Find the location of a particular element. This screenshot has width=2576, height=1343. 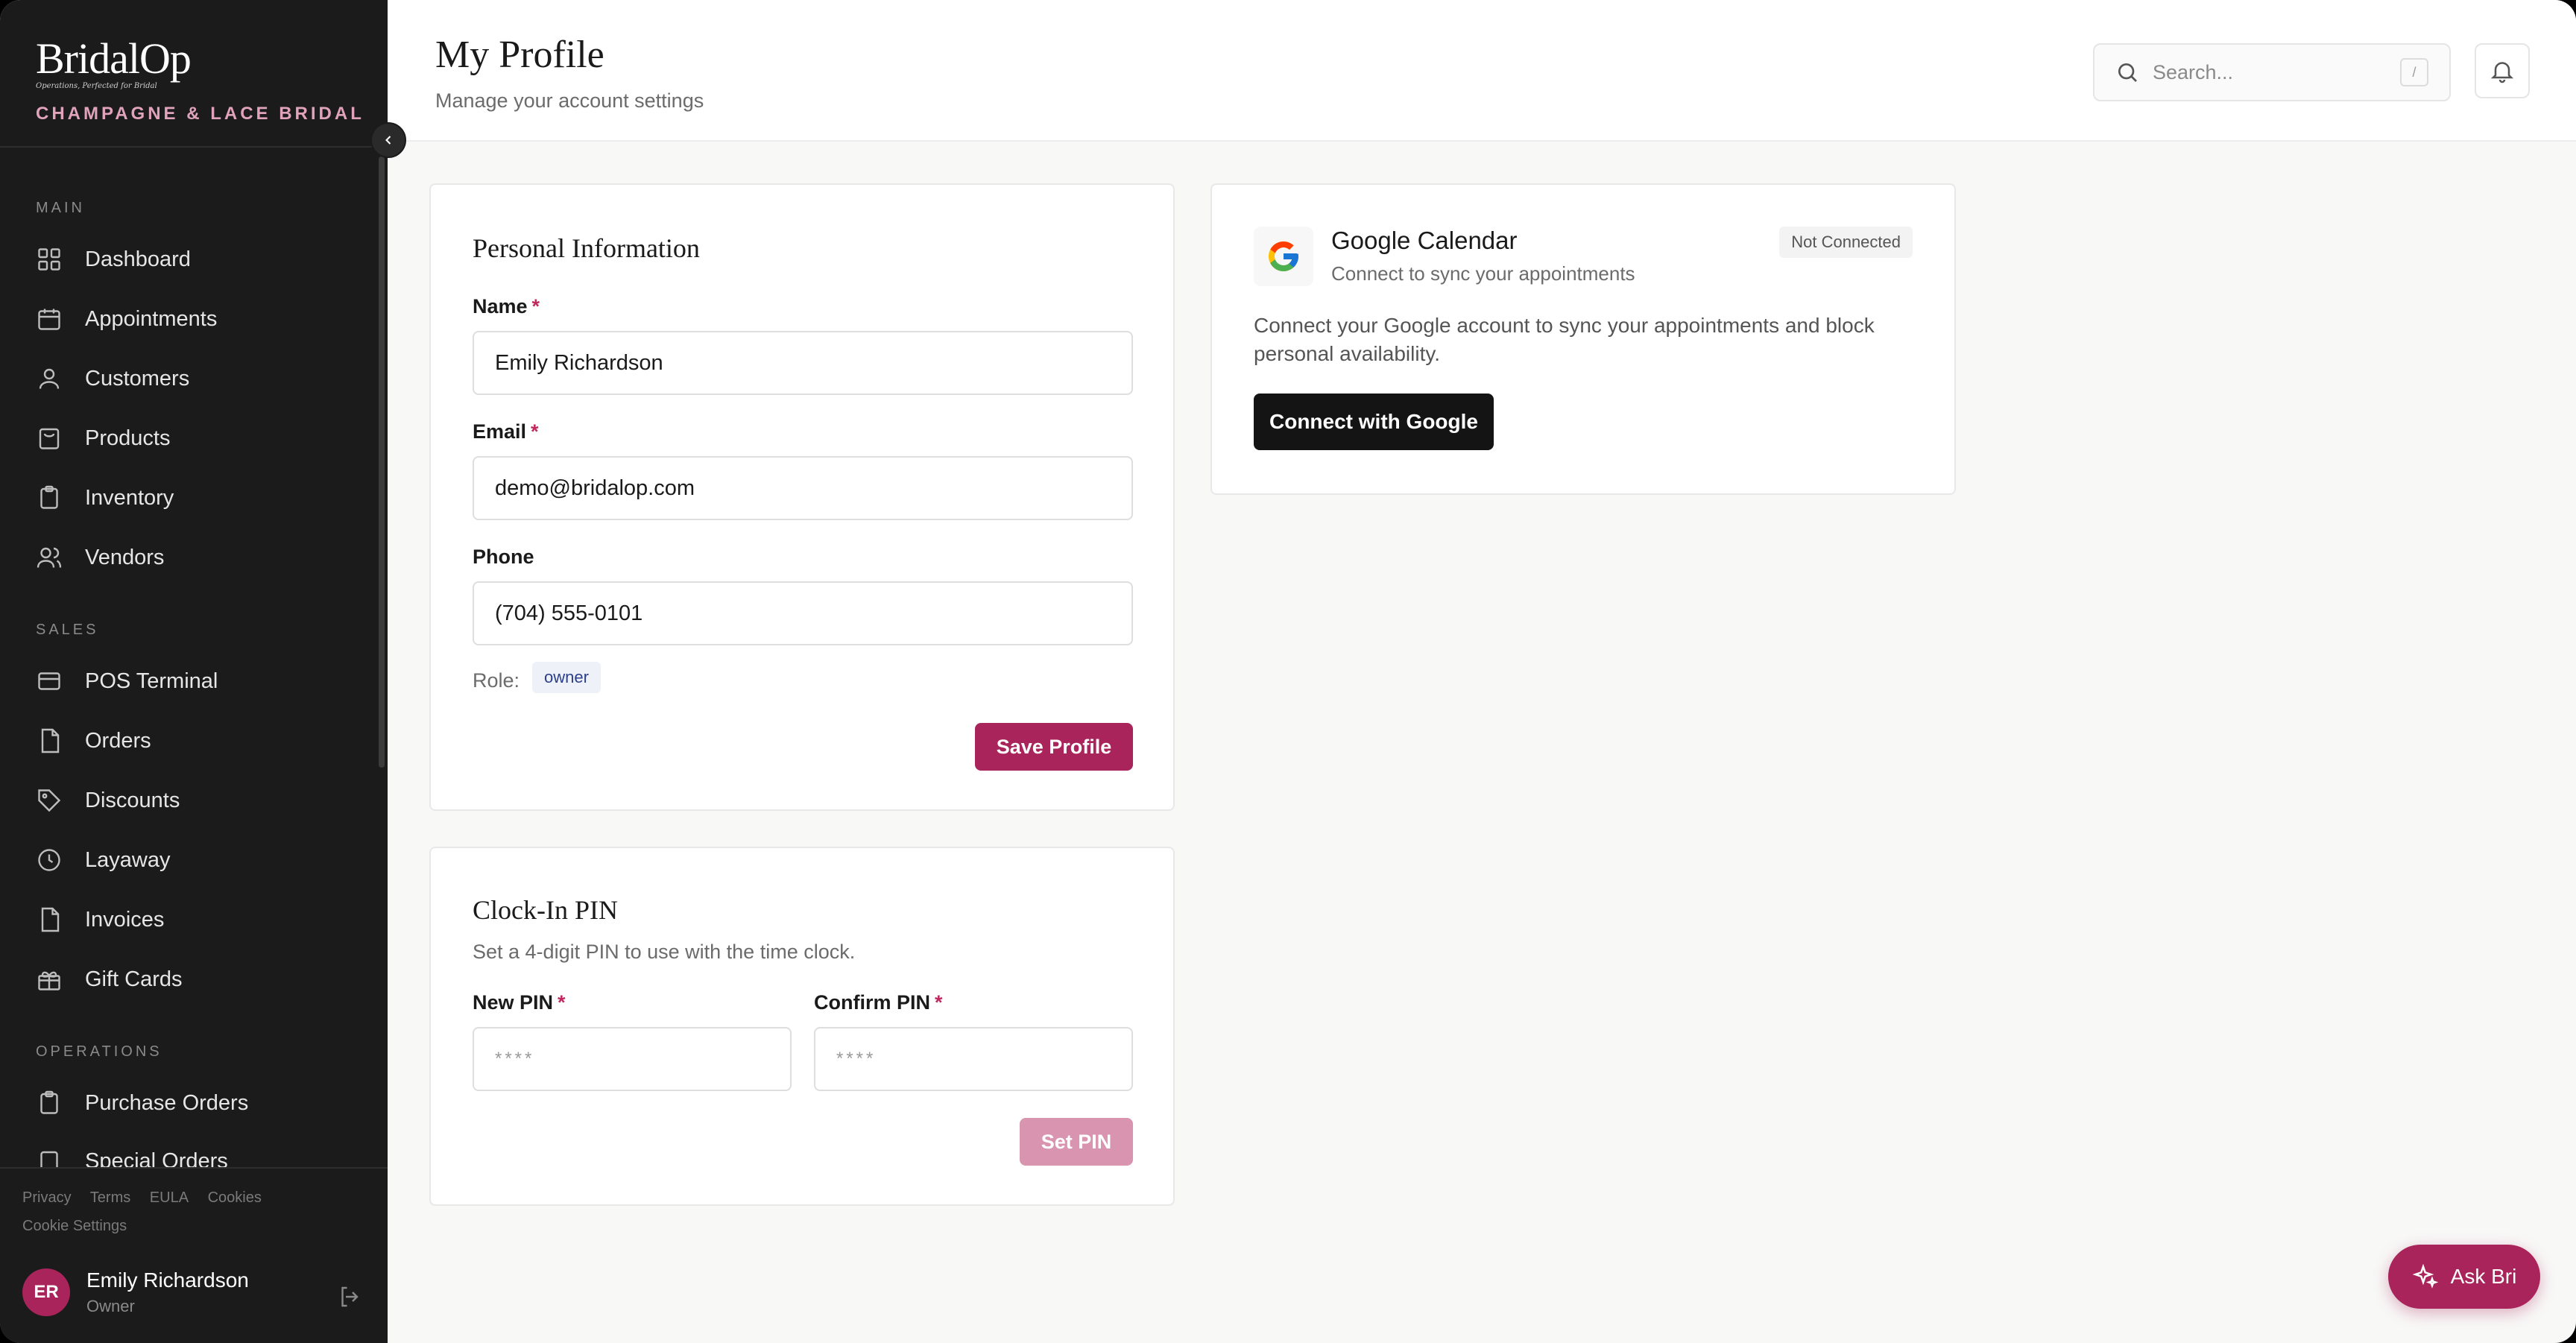

role-label: Role: is located at coordinates (497, 680).